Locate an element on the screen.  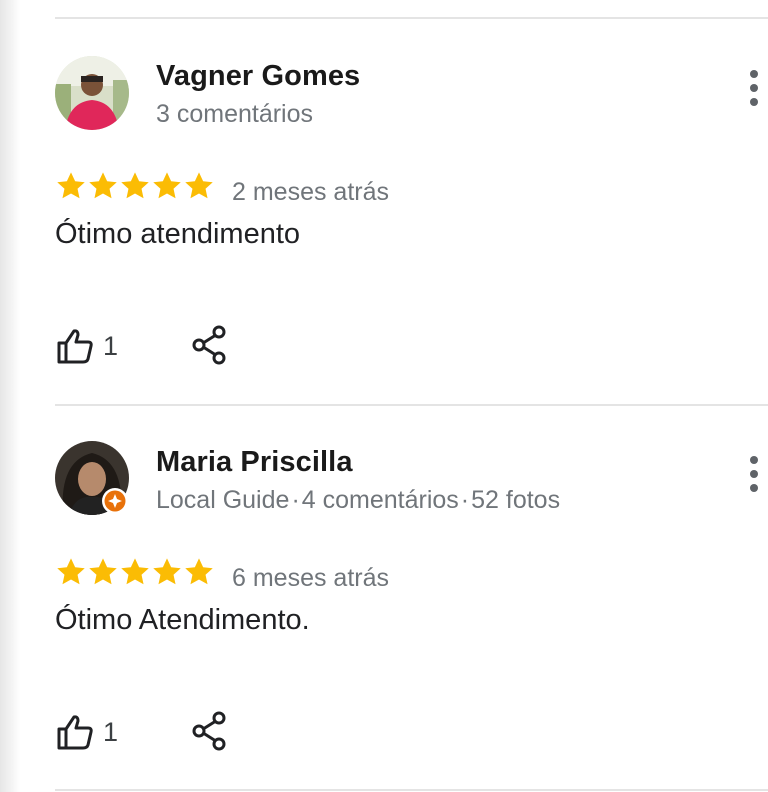
reviewer-meta: Local Guide·4 comentários·52 fotos is located at coordinates (358, 500).